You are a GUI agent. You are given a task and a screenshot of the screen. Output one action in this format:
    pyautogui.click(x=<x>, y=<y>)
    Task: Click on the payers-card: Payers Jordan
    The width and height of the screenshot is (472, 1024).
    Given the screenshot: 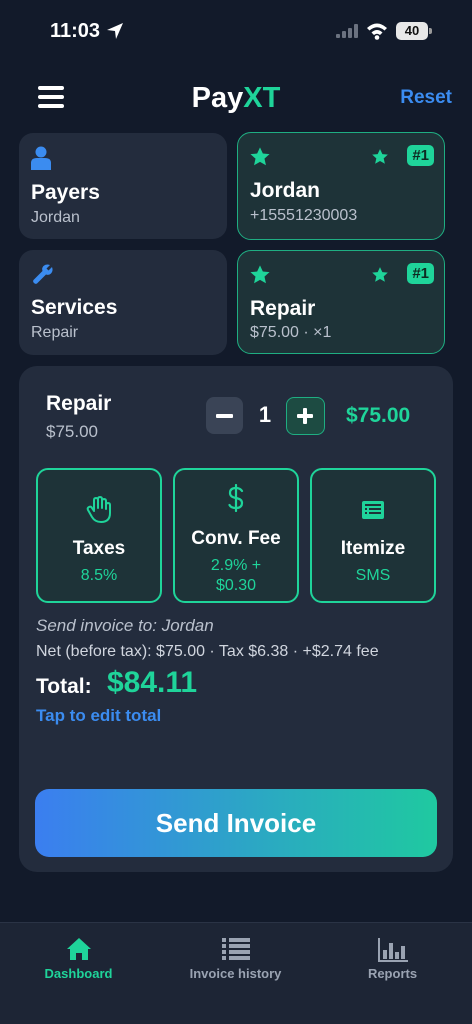 What is the action you would take?
    pyautogui.click(x=123, y=186)
    